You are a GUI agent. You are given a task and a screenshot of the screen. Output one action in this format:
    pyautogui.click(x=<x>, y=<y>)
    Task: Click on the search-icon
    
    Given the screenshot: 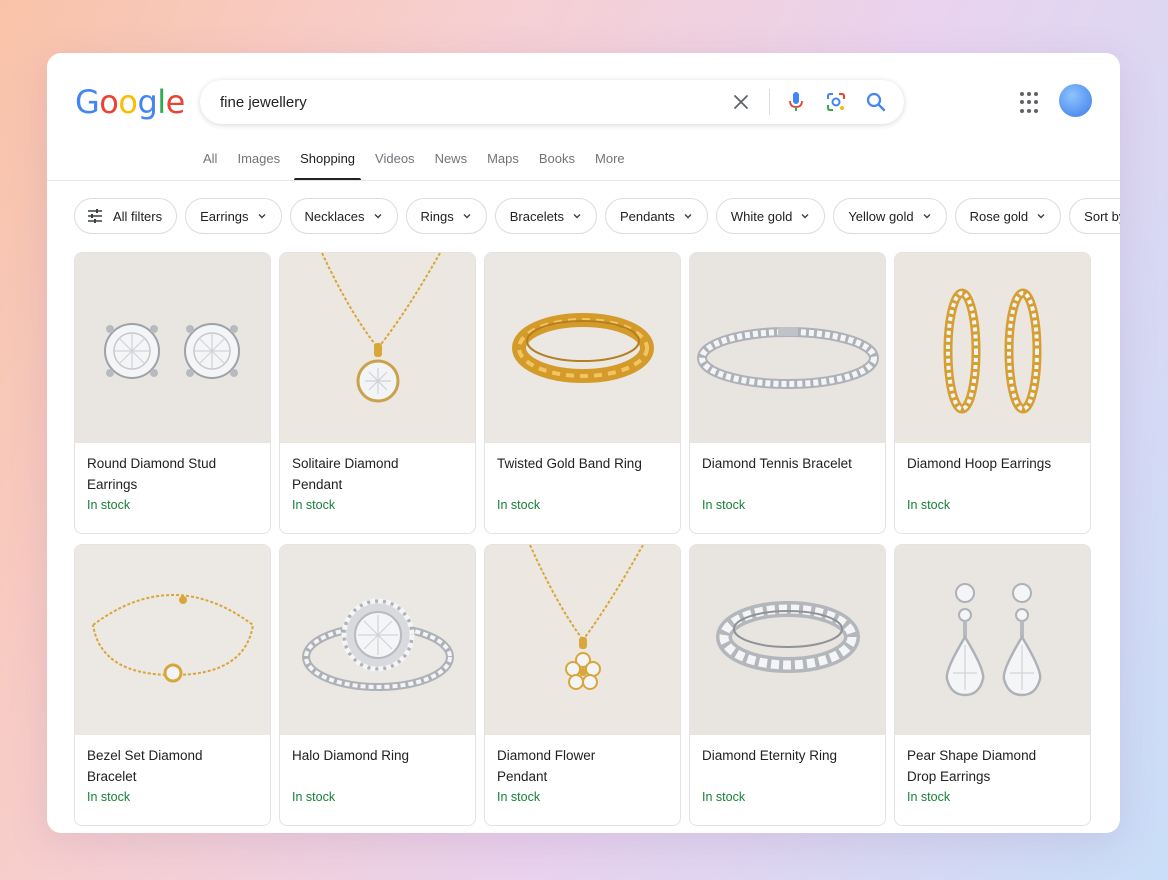 What is the action you would take?
    pyautogui.click(x=876, y=102)
    